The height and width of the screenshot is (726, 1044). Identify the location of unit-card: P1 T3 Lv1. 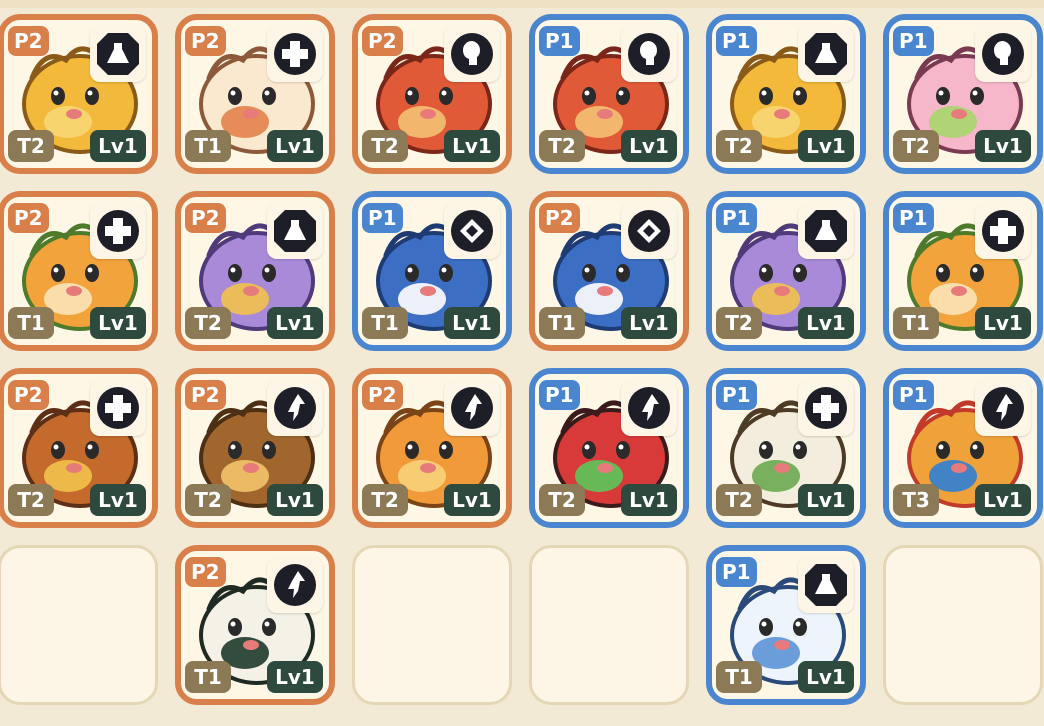
(963, 448).